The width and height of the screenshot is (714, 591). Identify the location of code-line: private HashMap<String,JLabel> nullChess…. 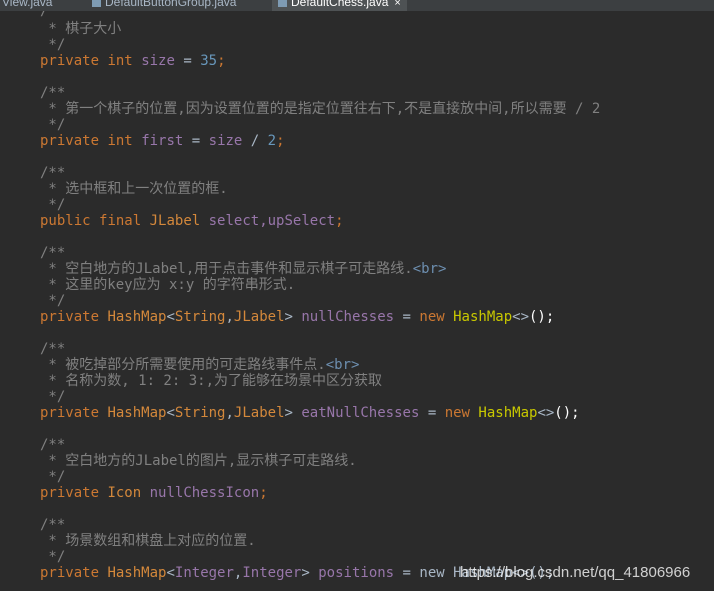
(297, 317).